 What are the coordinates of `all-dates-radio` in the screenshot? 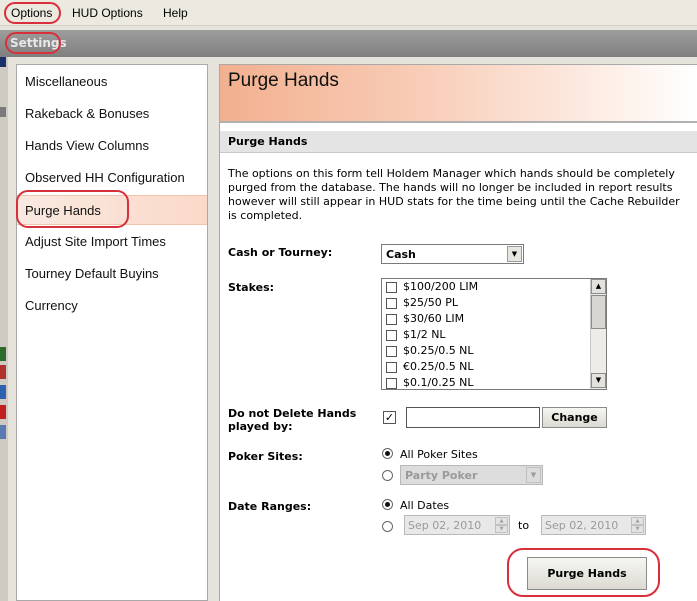 It's located at (387, 504).